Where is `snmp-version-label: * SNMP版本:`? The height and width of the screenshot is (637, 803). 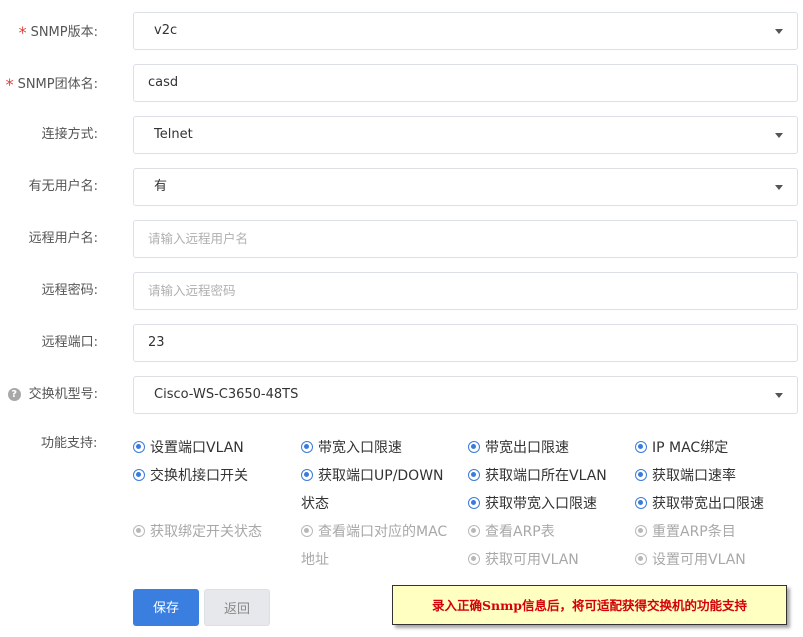 snmp-version-label: * SNMP版本: is located at coordinates (58, 31).